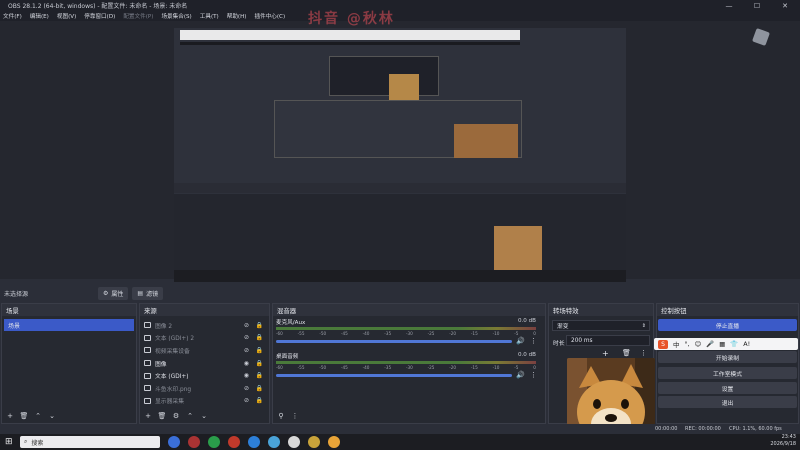 This screenshot has width=800, height=450. I want to click on menu-item: 插件中心(C), so click(270, 16).